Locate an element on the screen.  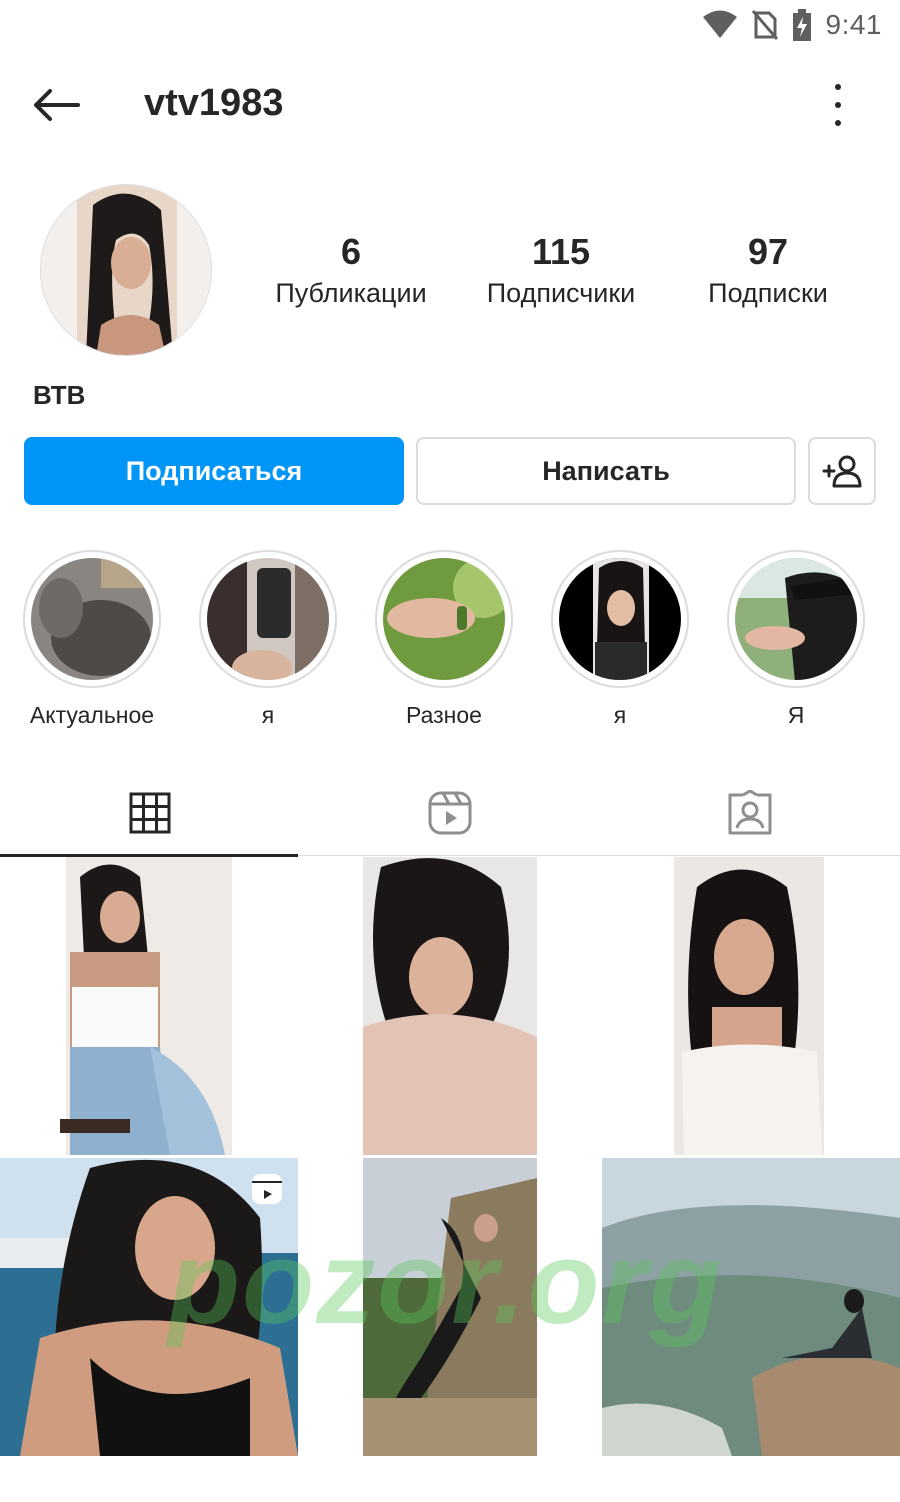
highlight-label: Я is located at coordinates (796, 715).